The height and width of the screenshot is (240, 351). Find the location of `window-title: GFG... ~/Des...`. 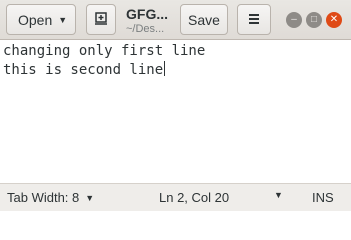

window-title: GFG... ~/Des... is located at coordinates (150, 21).